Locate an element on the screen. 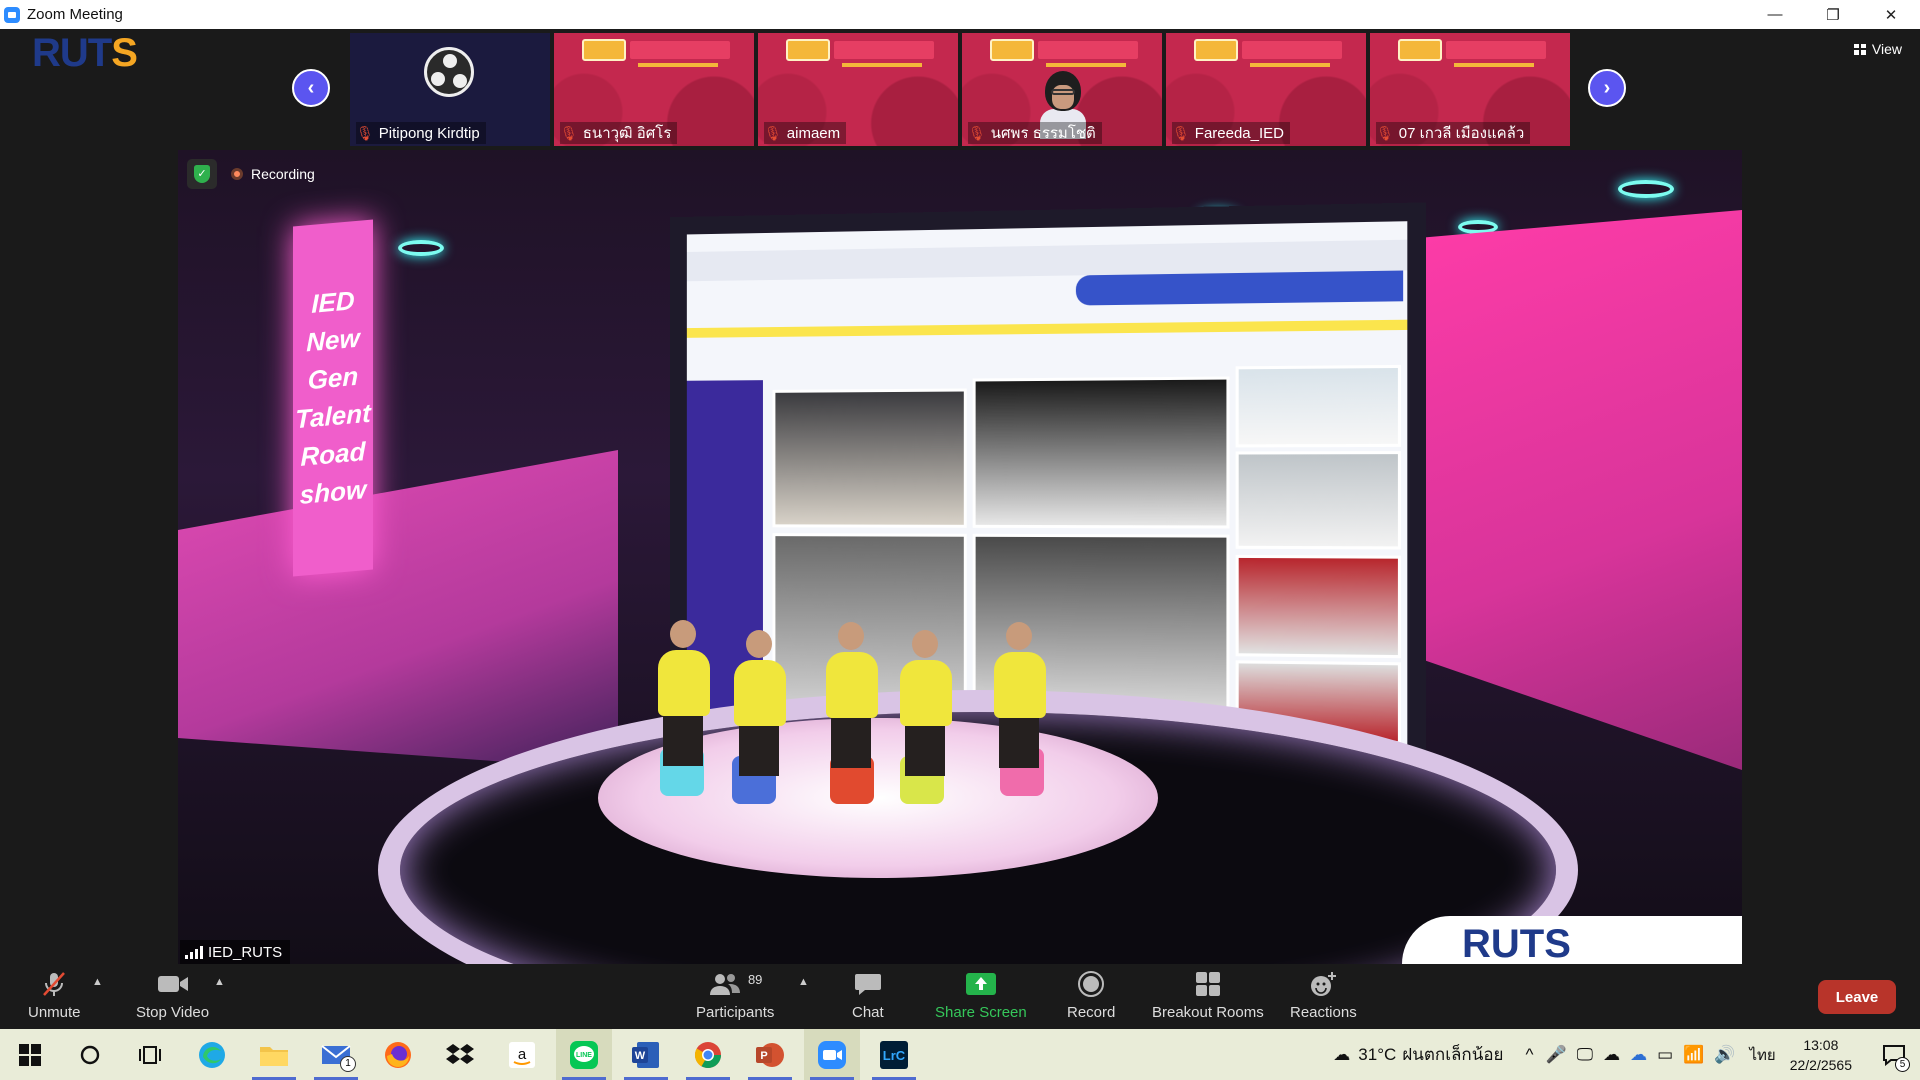 This screenshot has height=1080, width=1920. participant-tile: 🎙 ธนาวุฒิ อิศโร is located at coordinates (654, 89).